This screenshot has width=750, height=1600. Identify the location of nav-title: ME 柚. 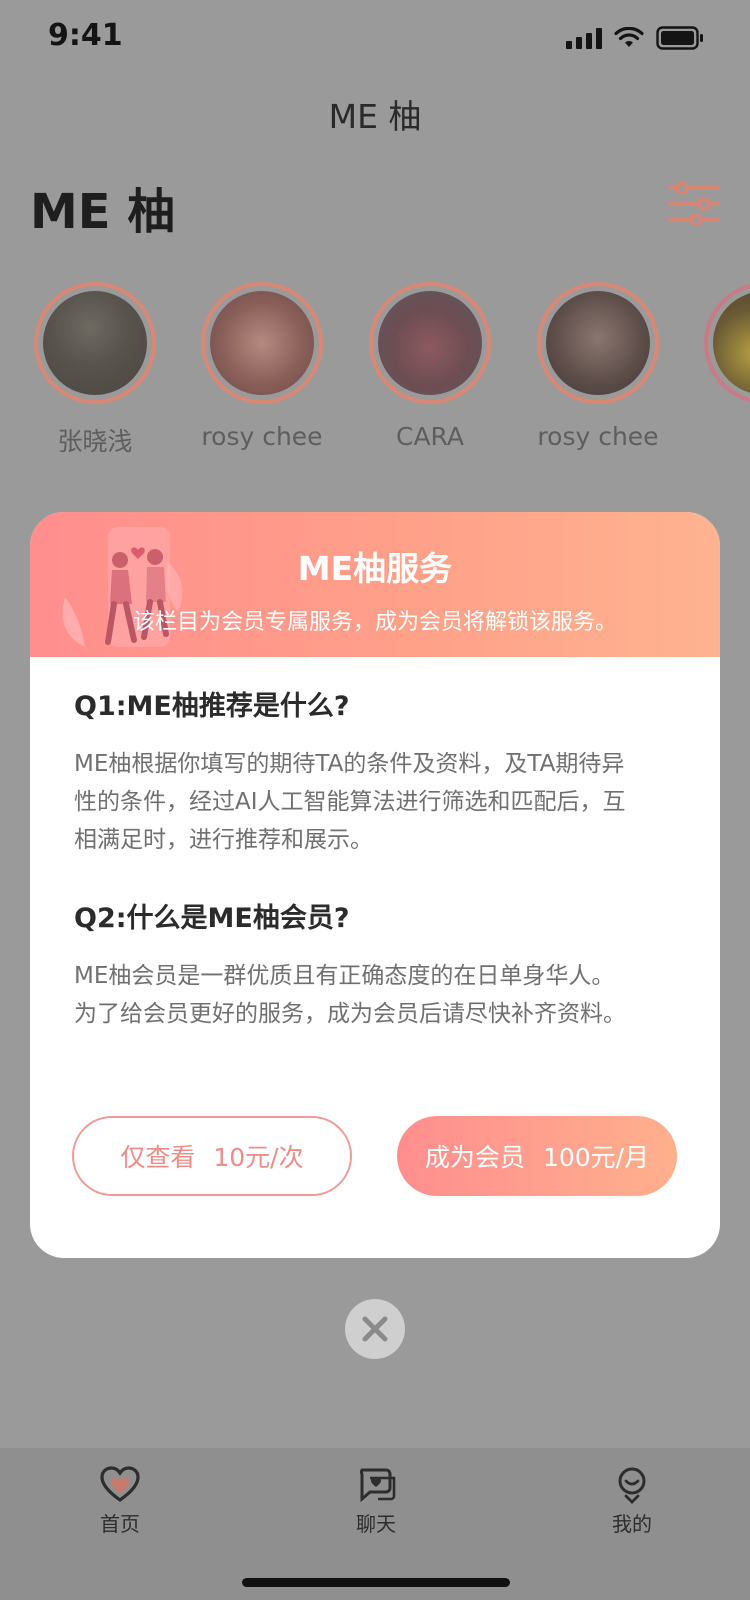
(375, 116).